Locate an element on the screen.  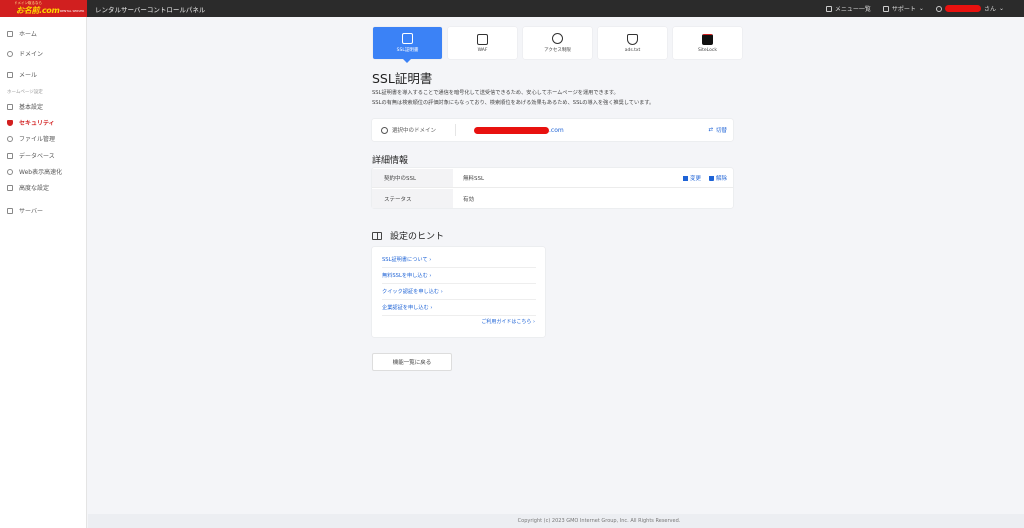
domain-switch-button: ⇄ 切替 is located at coordinates (717, 130).